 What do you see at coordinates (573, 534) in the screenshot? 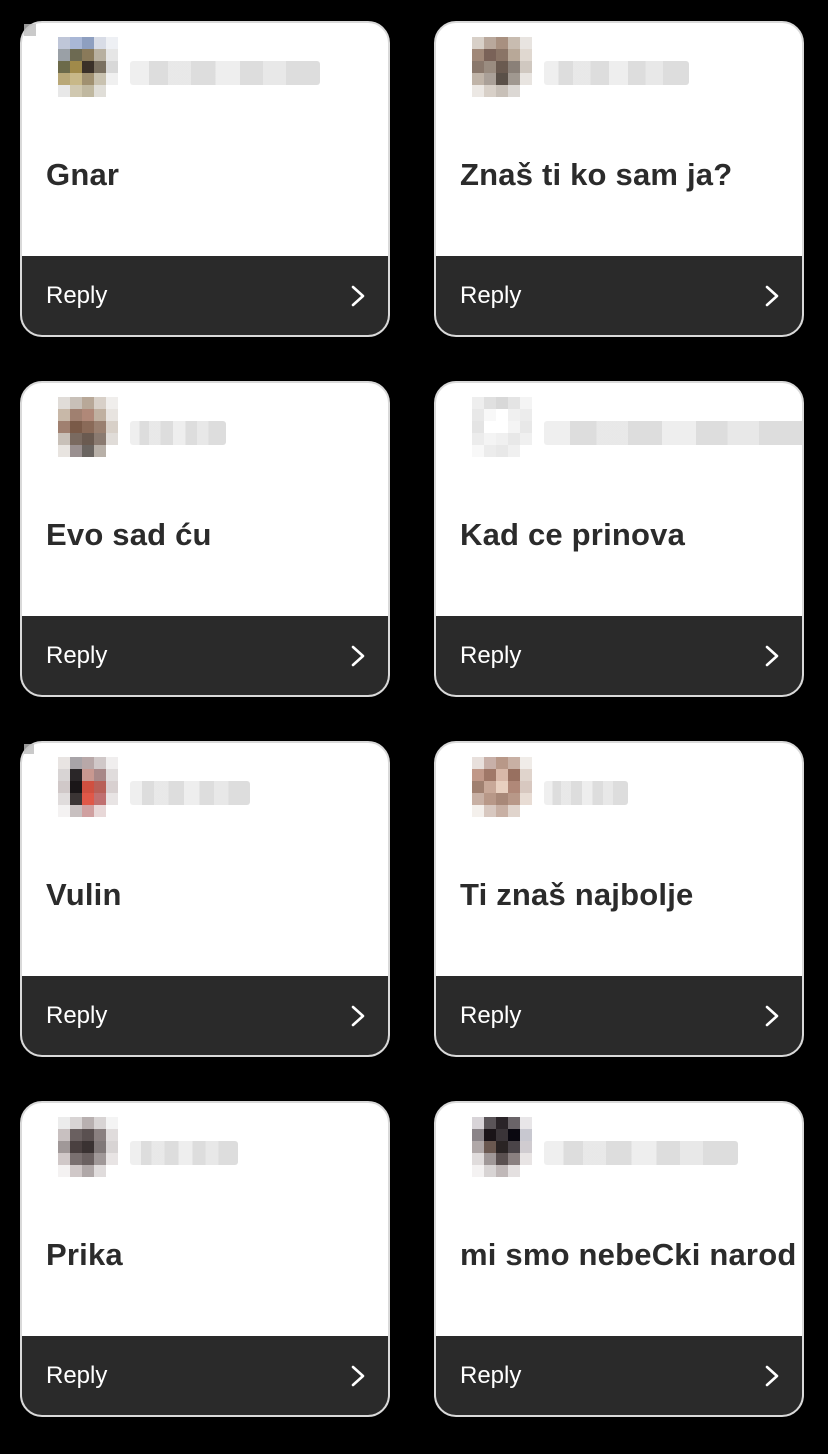
I see `message-text: Kad ce prinova` at bounding box center [573, 534].